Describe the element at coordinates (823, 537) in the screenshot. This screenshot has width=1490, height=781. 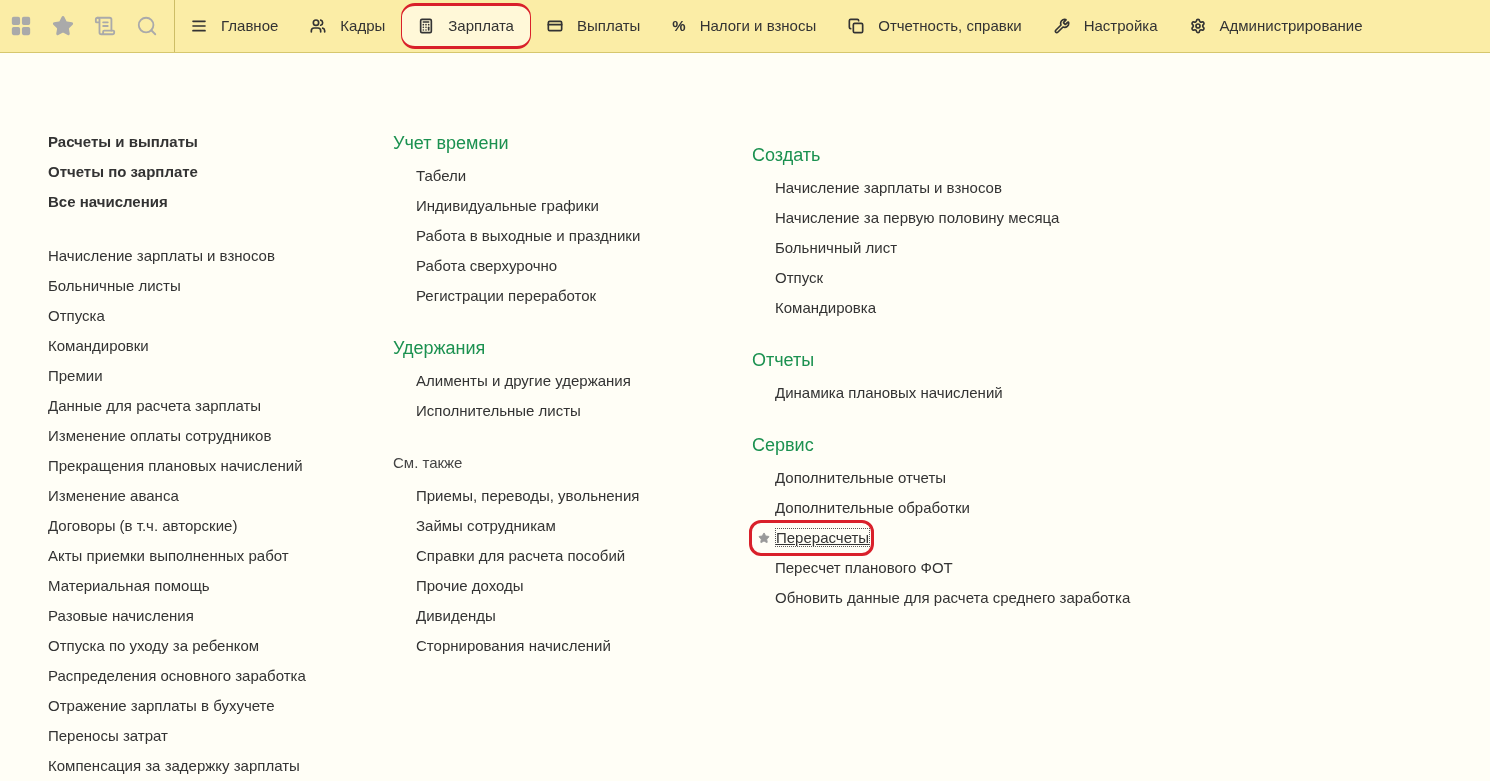
I see `menu-link: Перерасчеты` at that location.